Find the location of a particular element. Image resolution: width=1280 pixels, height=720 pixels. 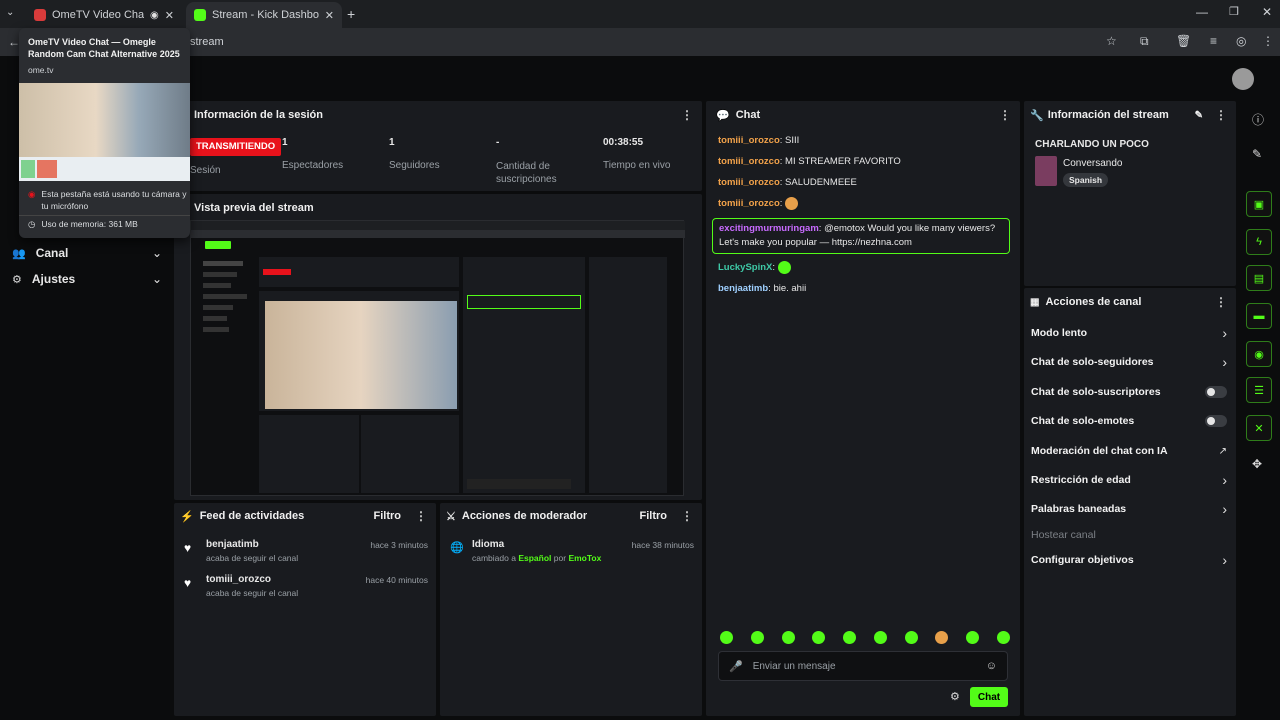

send-chat-button: Chat is located at coordinates (989, 697).